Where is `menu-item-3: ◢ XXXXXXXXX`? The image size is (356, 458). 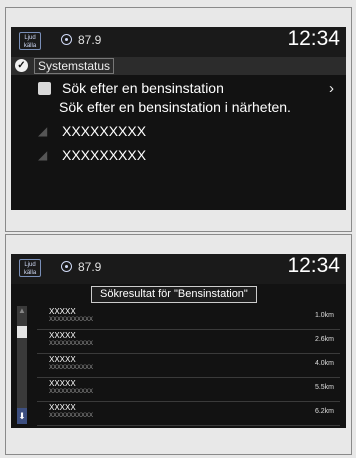 menu-item-3: ◢ XXXXXXXXX is located at coordinates (192, 156).